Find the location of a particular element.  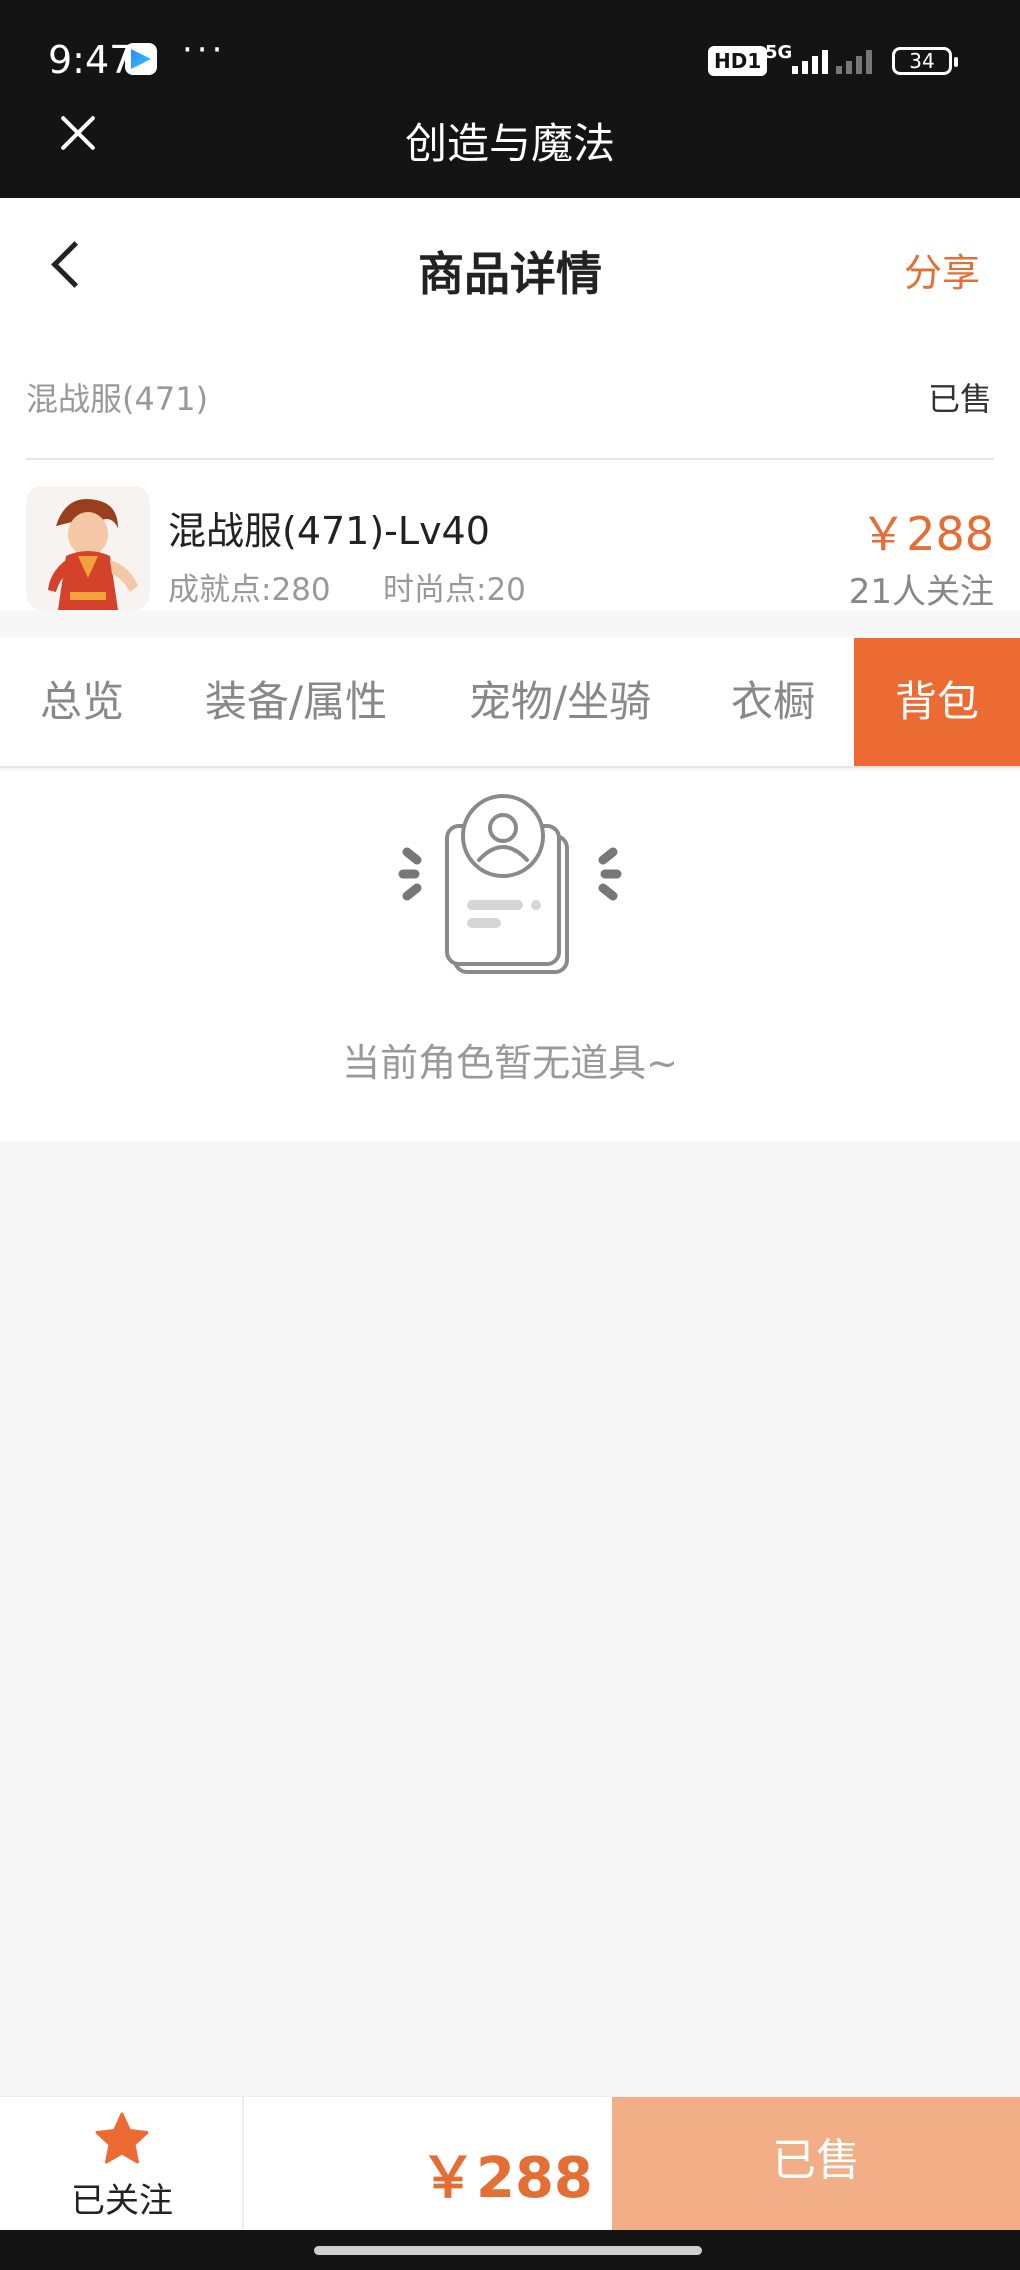

status-bar: 9:47 ··· HD1 5G 34 is located at coordinates (510, 60).